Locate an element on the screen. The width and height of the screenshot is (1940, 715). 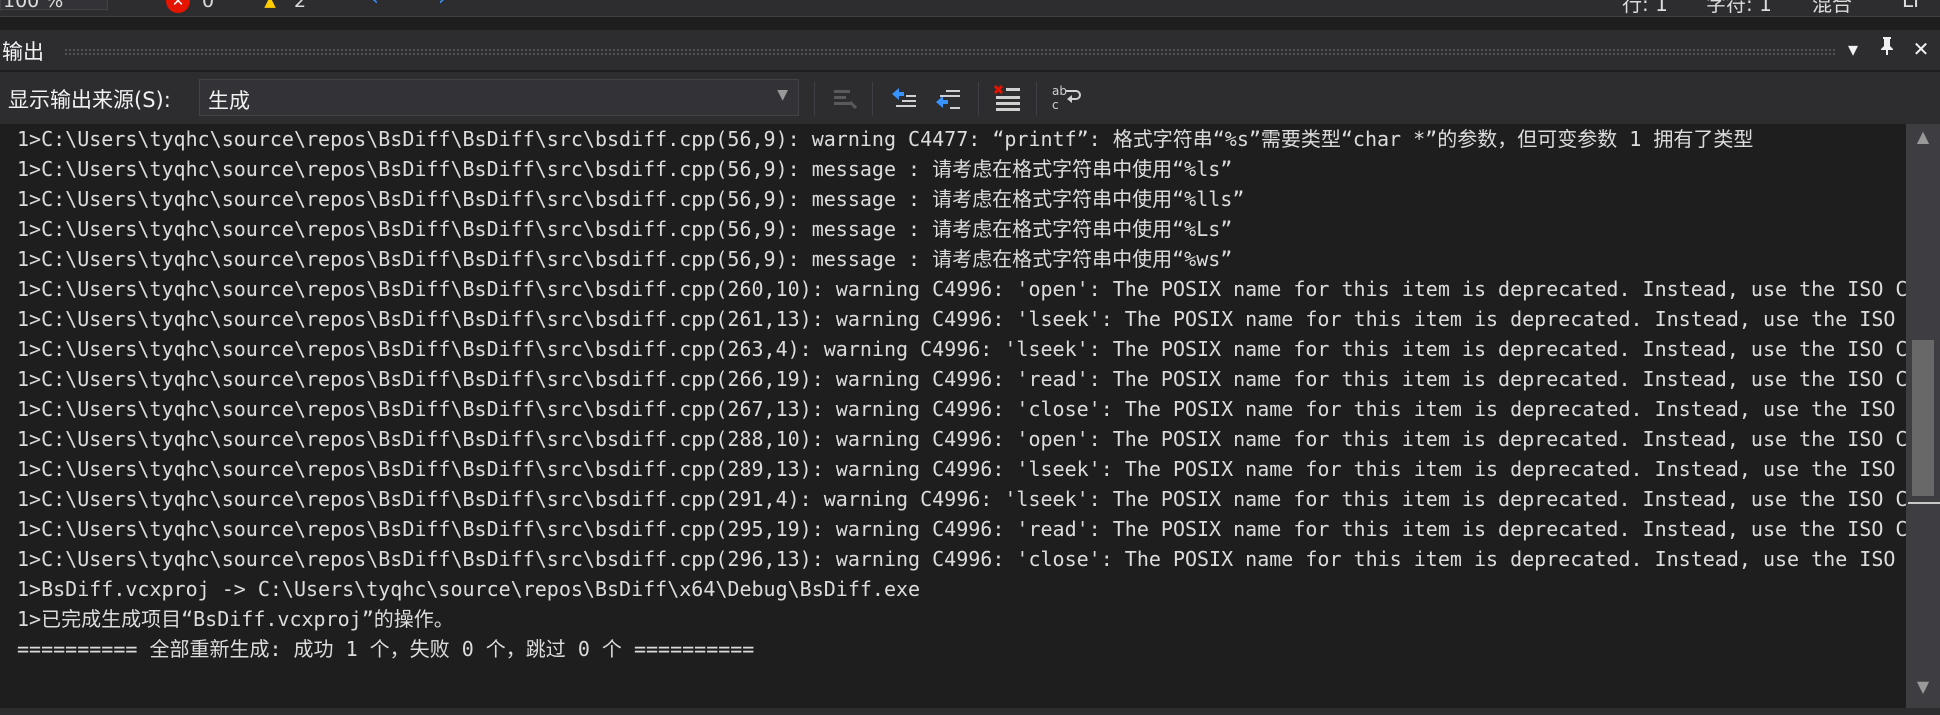
warning-count: ▲ 2 is located at coordinates (282, 7).